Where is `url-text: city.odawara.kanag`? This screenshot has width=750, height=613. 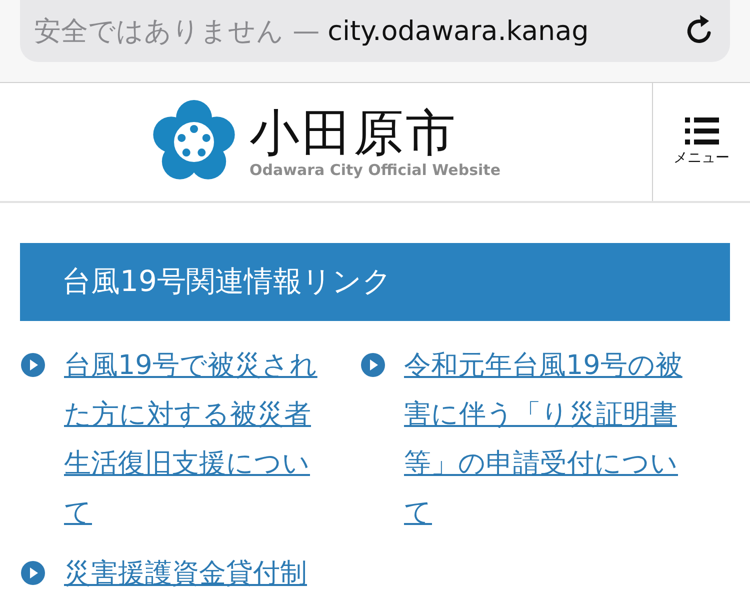 url-text: city.odawara.kanag is located at coordinates (459, 31).